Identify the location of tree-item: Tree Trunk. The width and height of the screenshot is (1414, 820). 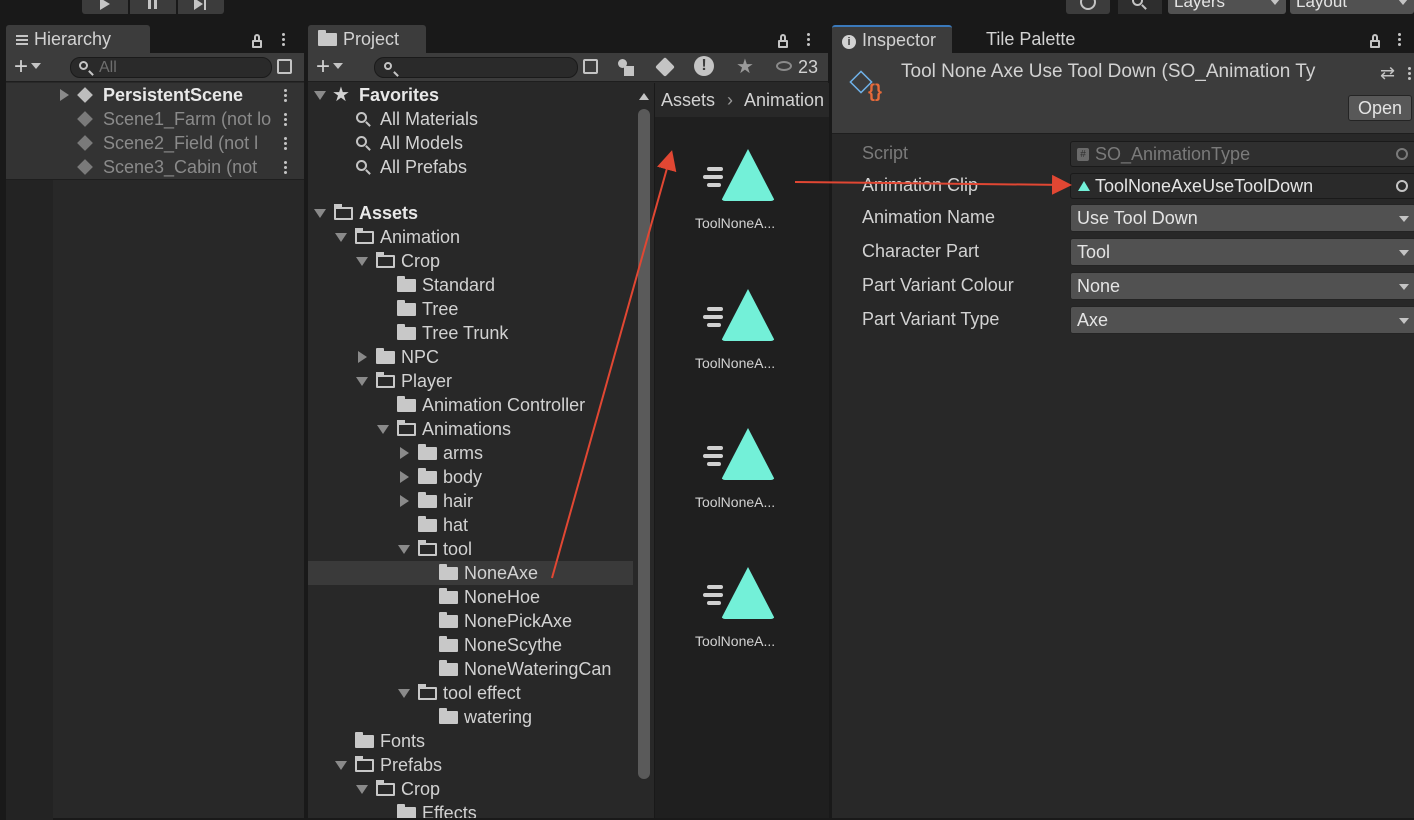
(473, 333).